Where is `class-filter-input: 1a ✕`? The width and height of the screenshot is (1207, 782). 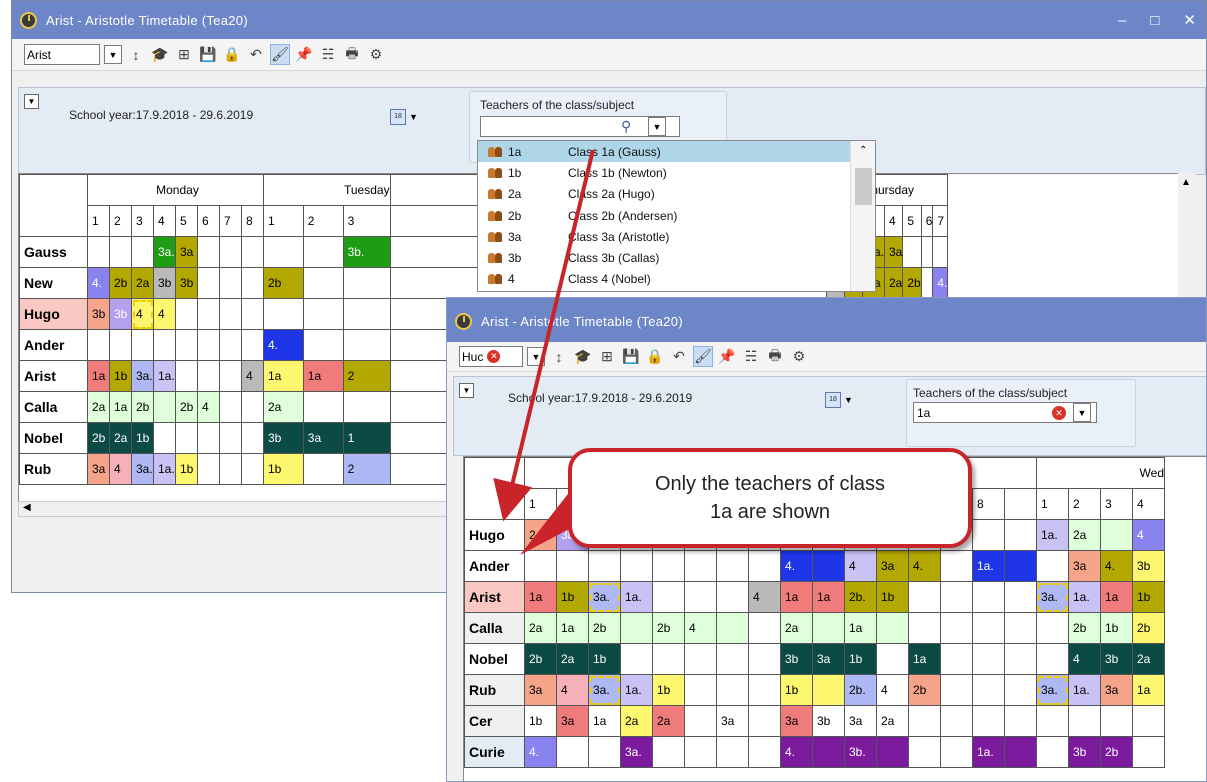 class-filter-input: 1a ✕ is located at coordinates (1005, 412).